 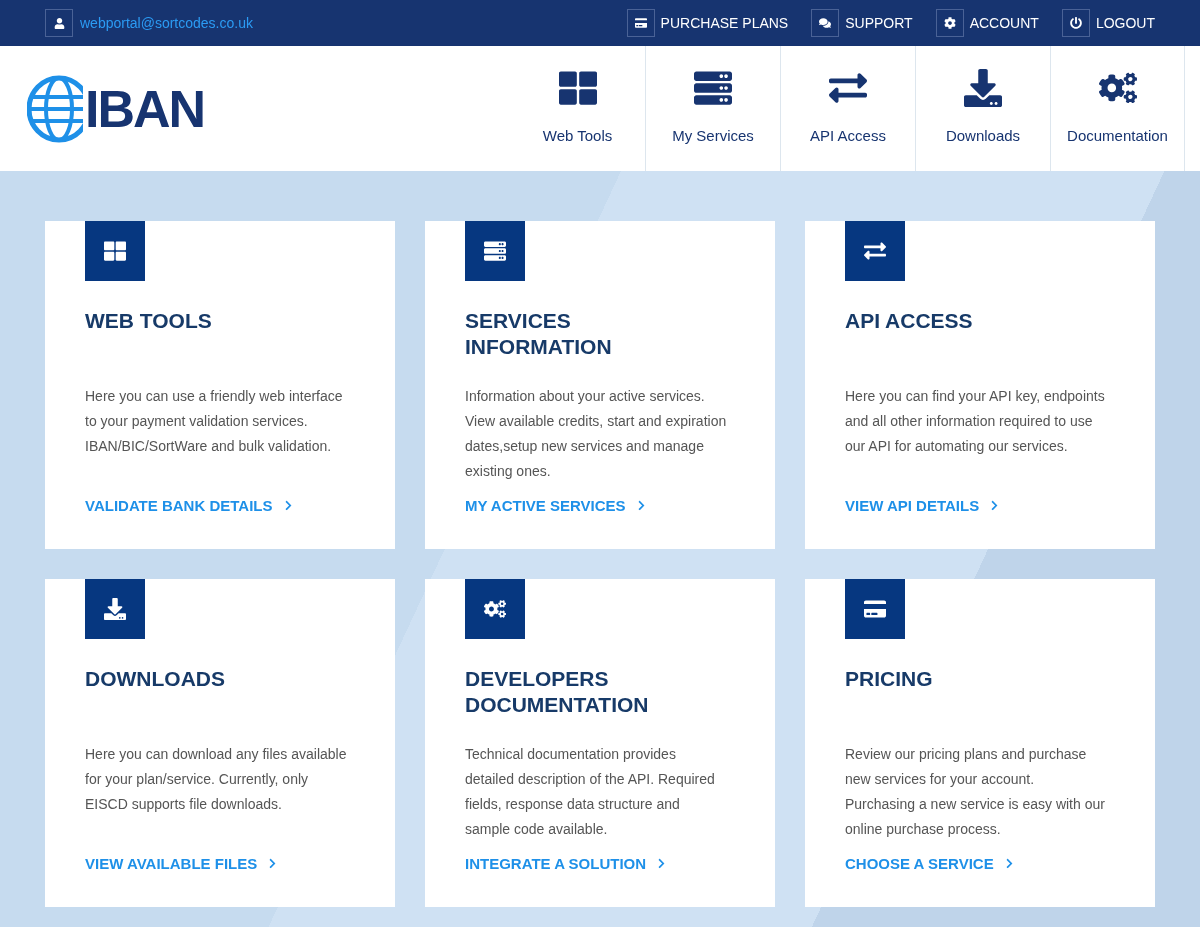 I want to click on top-bar-link: SUPPORT, so click(x=862, y=23).